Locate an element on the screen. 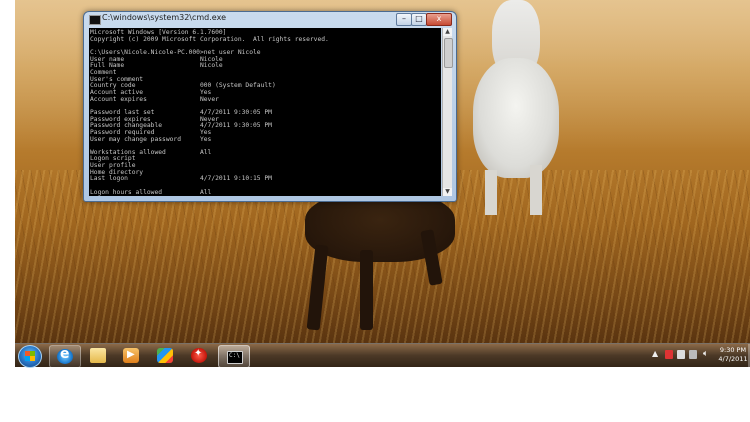 The image size is (750, 422). cmd-window-icon is located at coordinates (95, 20).